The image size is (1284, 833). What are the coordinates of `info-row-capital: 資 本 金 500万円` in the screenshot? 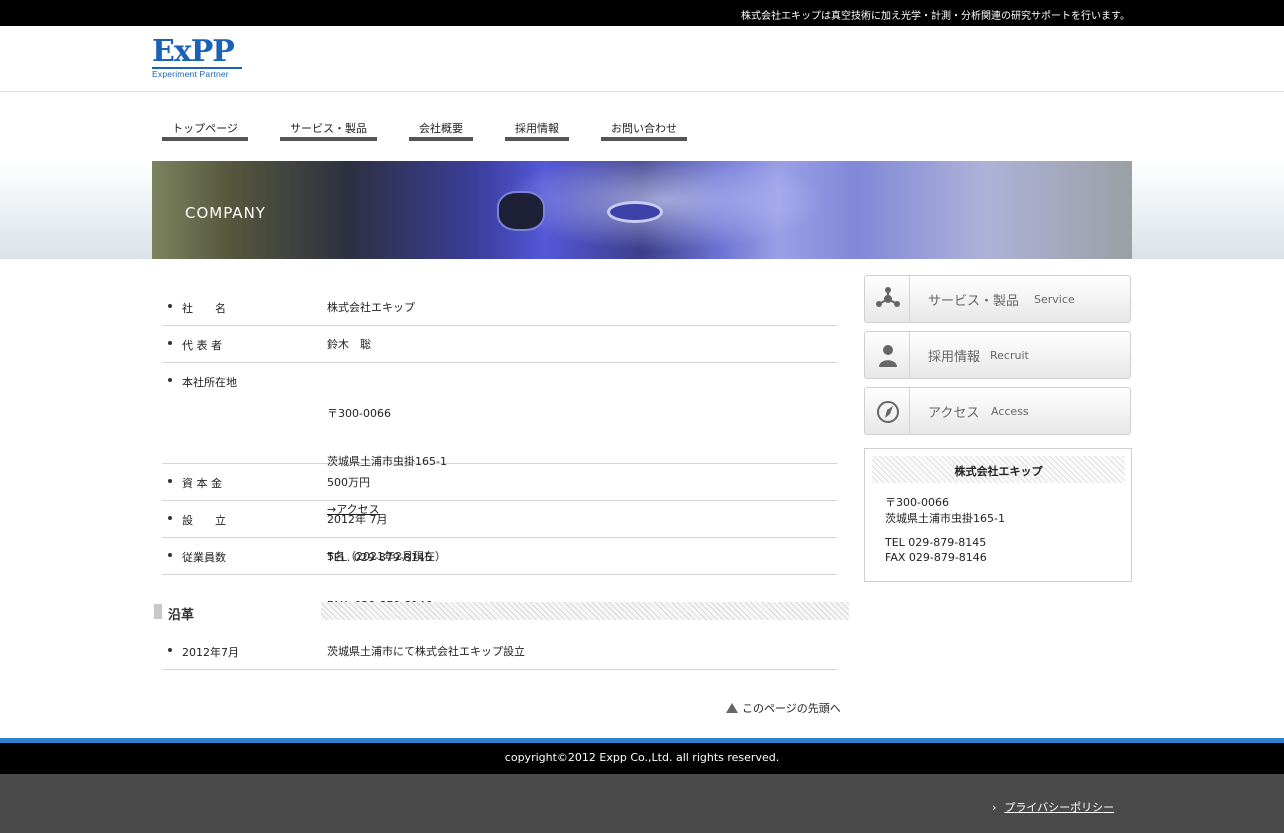 It's located at (499, 482).